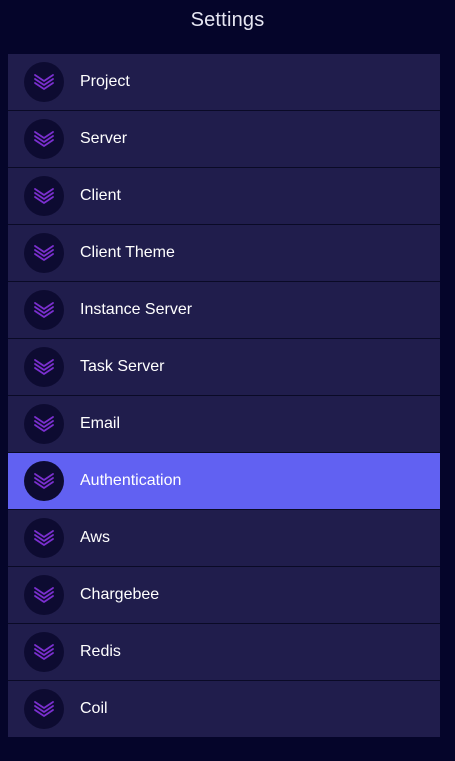 The image size is (455, 761). Describe the element at coordinates (224, 310) in the screenshot. I see `menu-item-instance-server: Instance Server` at that location.